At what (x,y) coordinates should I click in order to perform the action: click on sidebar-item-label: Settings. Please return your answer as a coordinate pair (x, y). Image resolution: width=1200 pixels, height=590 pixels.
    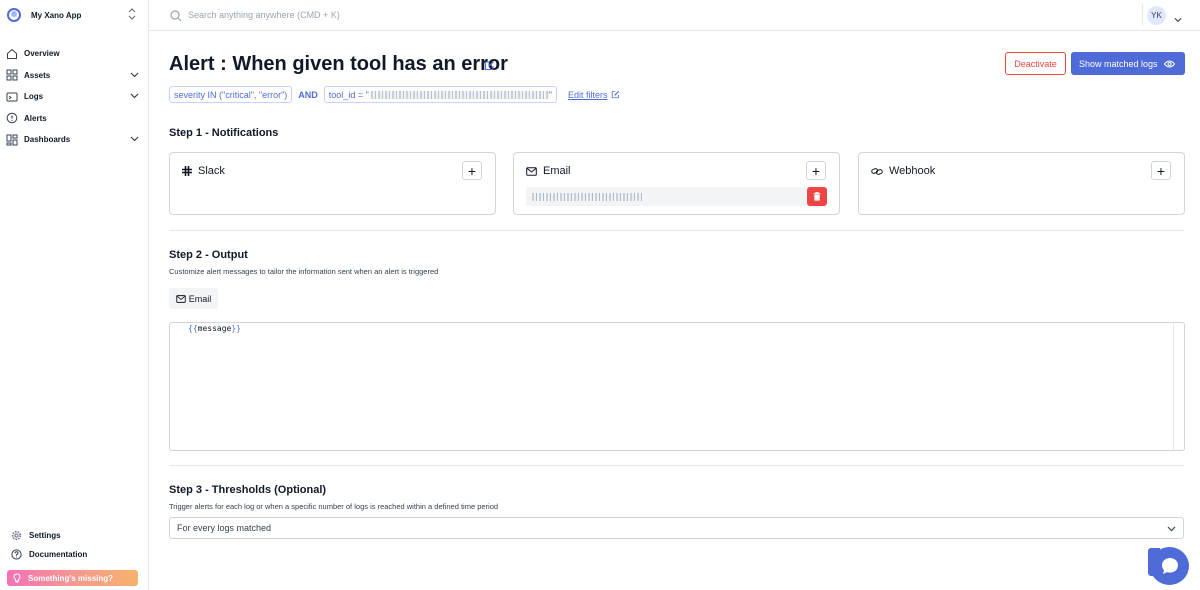
    Looking at the image, I should click on (45, 535).